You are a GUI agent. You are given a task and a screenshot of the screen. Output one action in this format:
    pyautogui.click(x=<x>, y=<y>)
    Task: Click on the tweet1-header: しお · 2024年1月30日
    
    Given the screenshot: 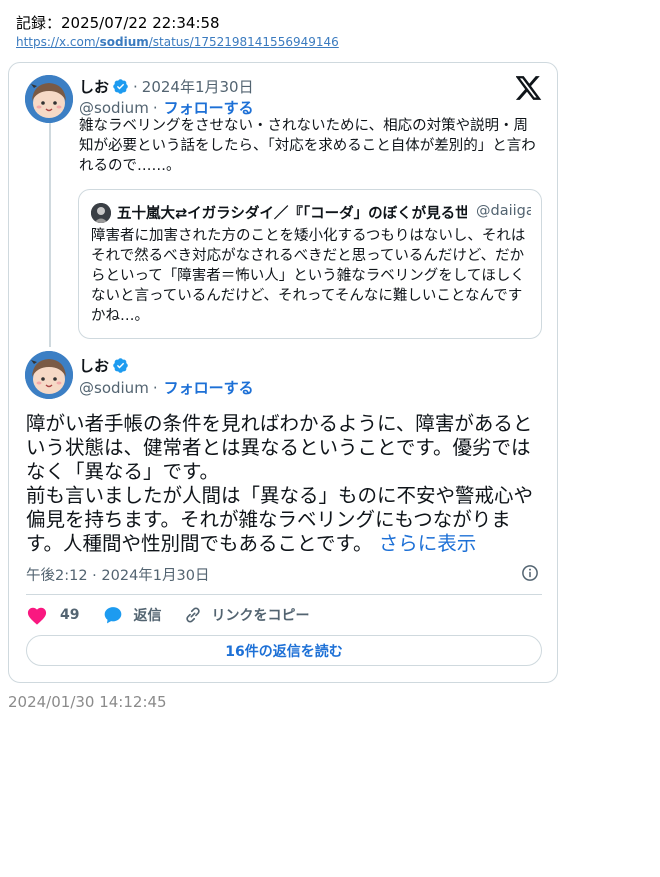 What is the action you would take?
    pyautogui.click(x=166, y=86)
    